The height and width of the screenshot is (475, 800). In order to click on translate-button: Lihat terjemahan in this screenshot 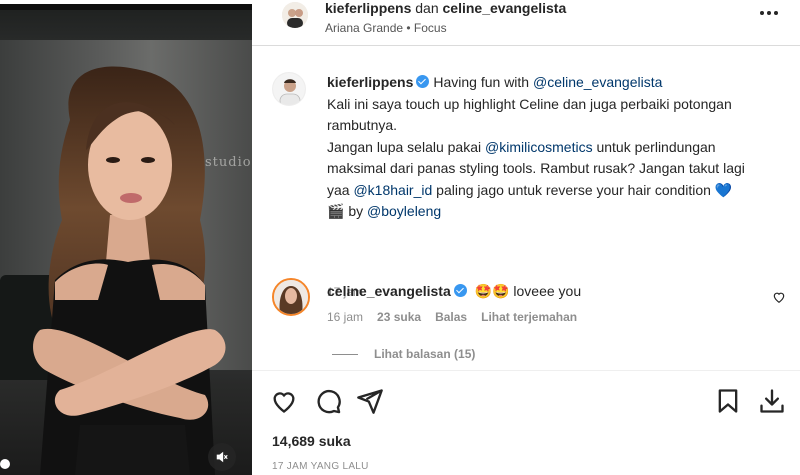, I will do `click(529, 317)`.